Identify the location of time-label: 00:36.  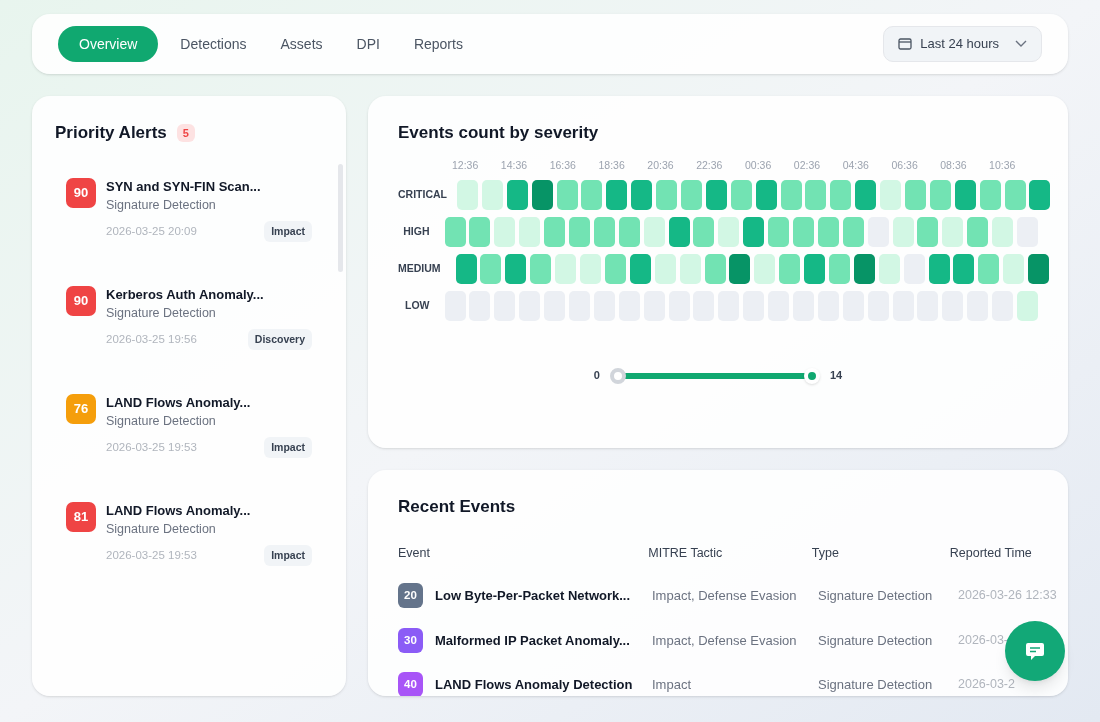
(758, 165).